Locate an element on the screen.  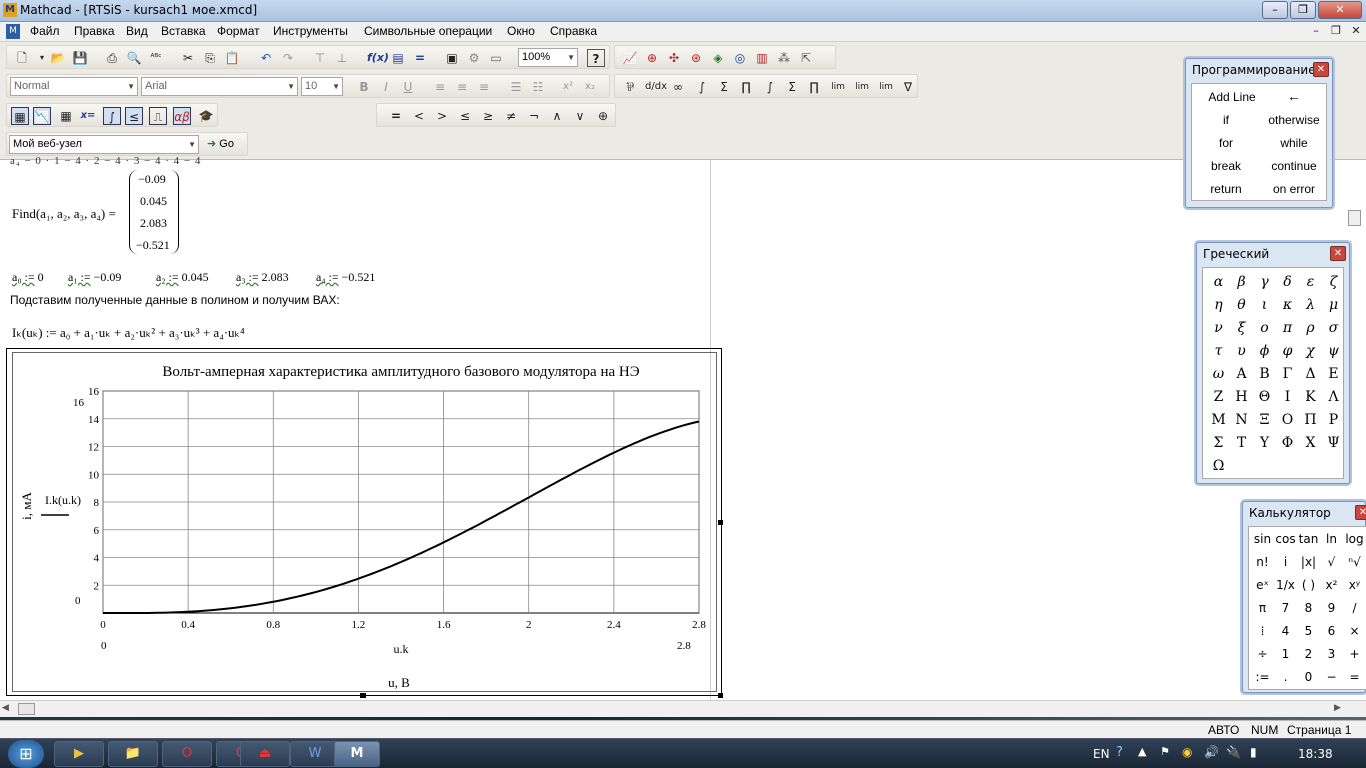
calculator-key: ÷ is located at coordinates (1262, 654).